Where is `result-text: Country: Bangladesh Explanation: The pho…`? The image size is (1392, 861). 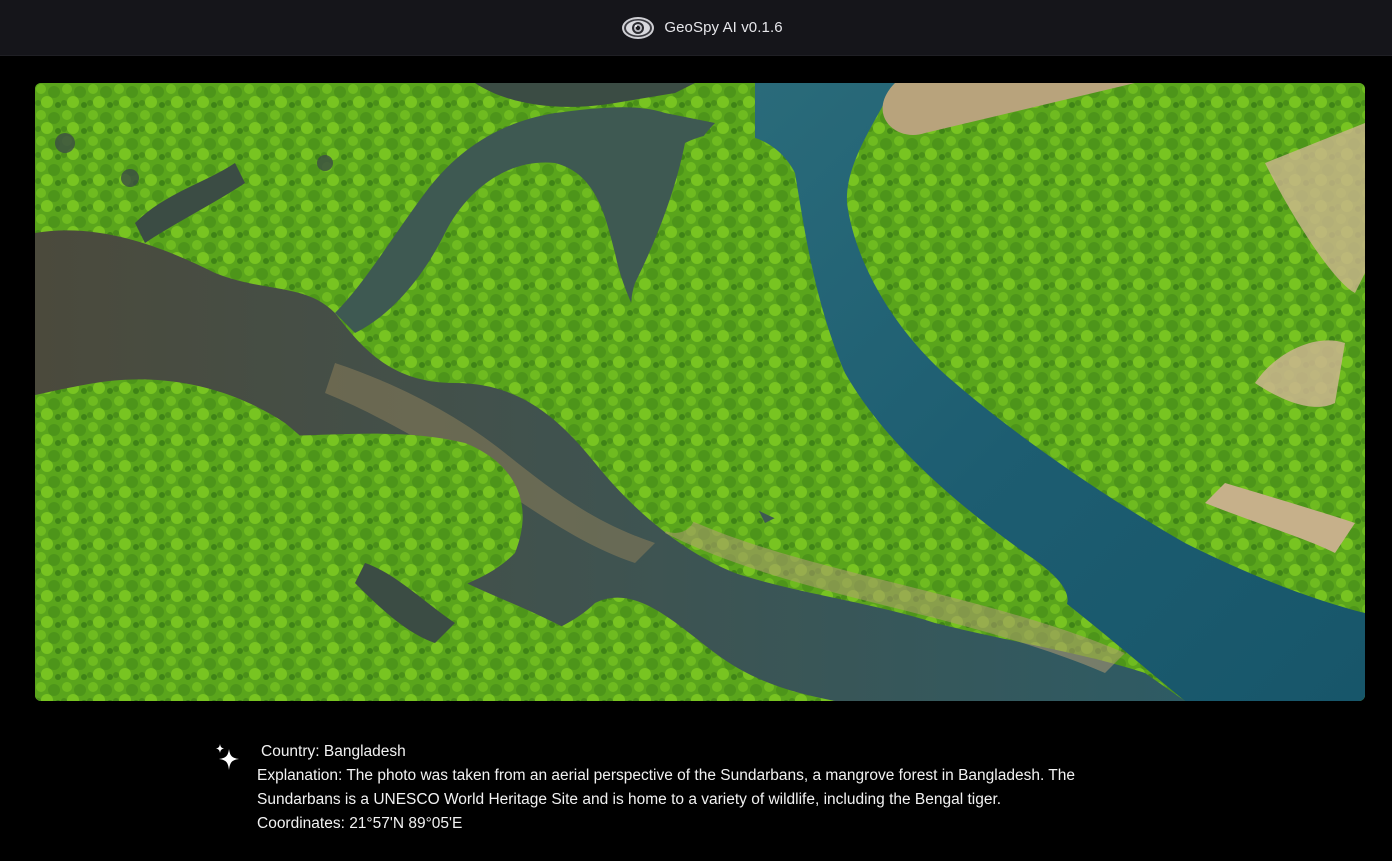
result-text: Country: Bangladesh Explanation: The pho… is located at coordinates (707, 788).